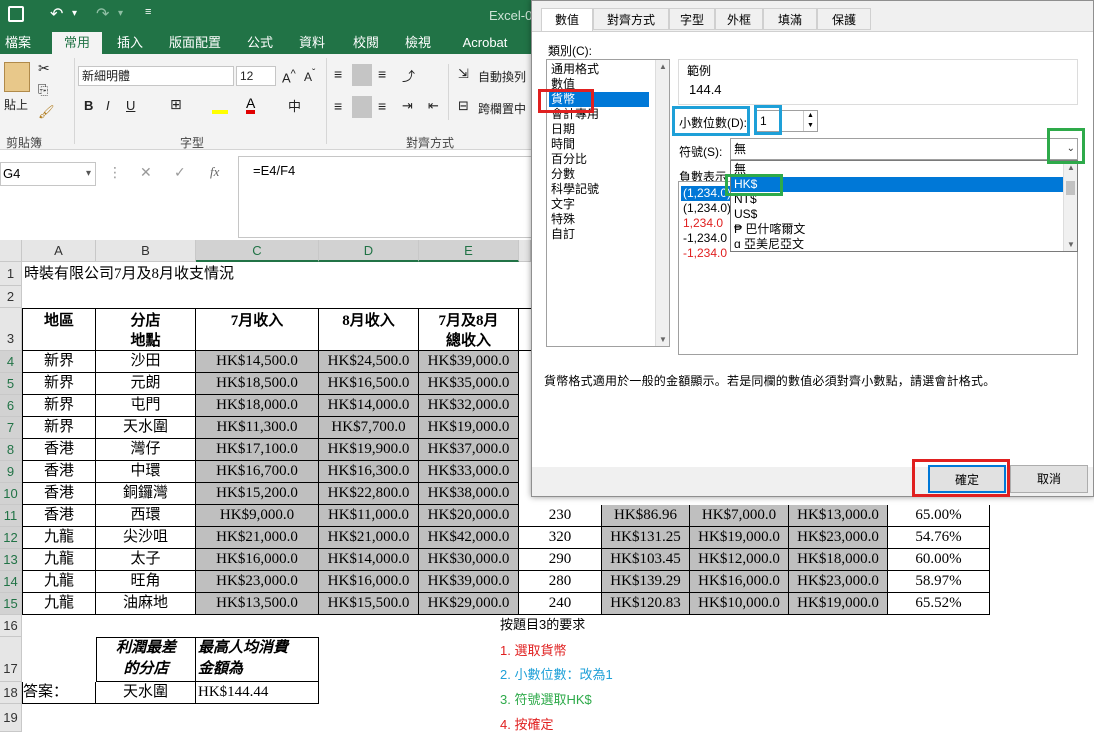 The height and width of the screenshot is (733, 1094). I want to click on data-cell: HK$131.25, so click(646, 538).